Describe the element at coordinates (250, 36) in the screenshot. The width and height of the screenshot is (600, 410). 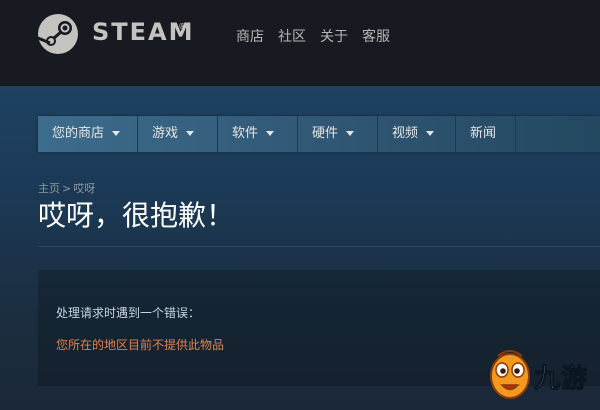
I see `top-nav-store: 商店` at that location.